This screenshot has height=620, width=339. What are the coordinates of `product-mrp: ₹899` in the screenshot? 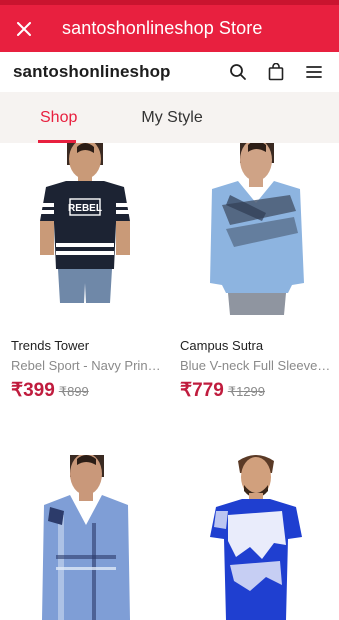 It's located at (73, 391).